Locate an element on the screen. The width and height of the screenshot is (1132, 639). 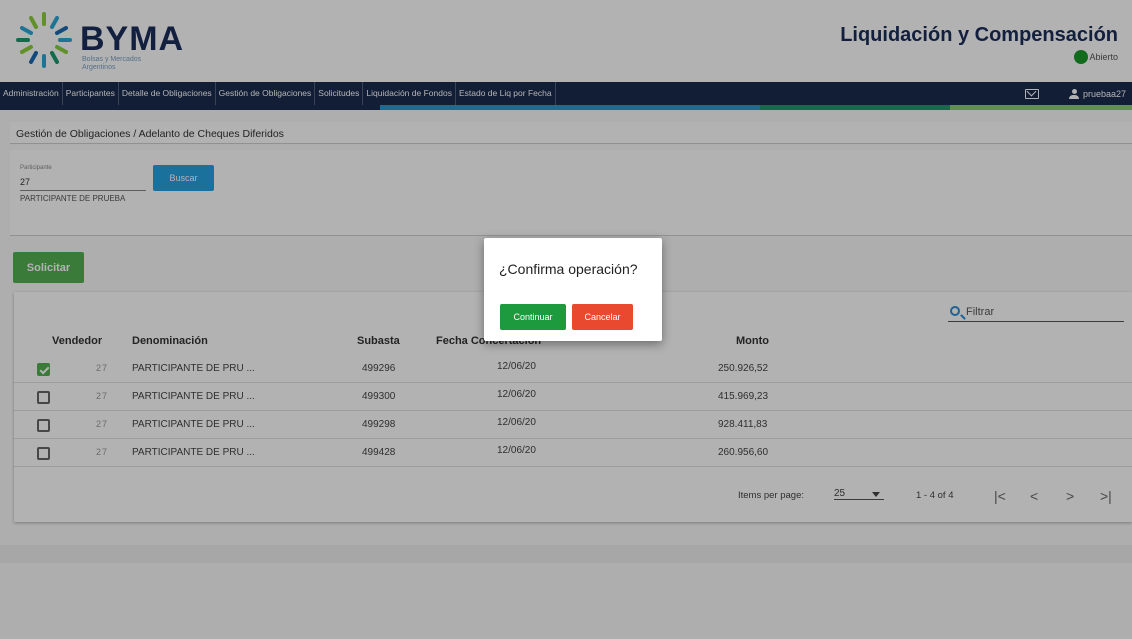
cancel-button: Cancelar is located at coordinates (602, 317).